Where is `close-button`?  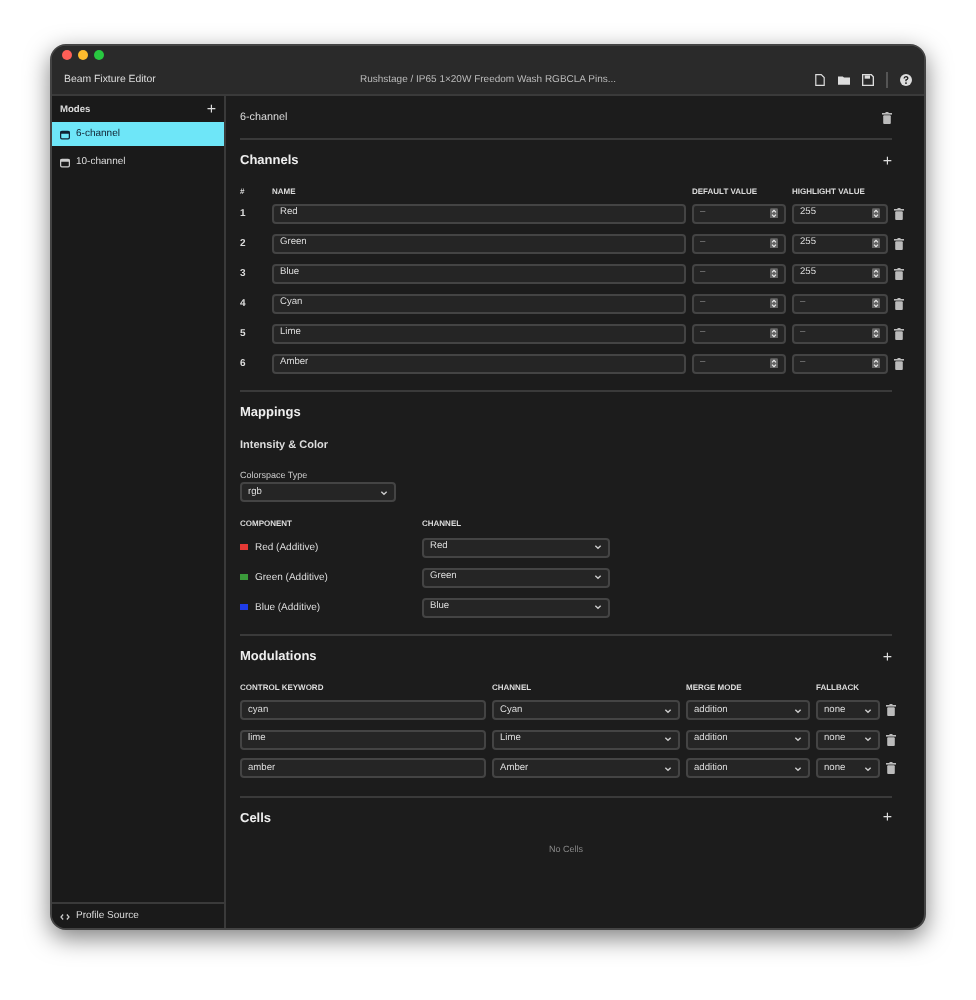
close-button is located at coordinates (67, 55).